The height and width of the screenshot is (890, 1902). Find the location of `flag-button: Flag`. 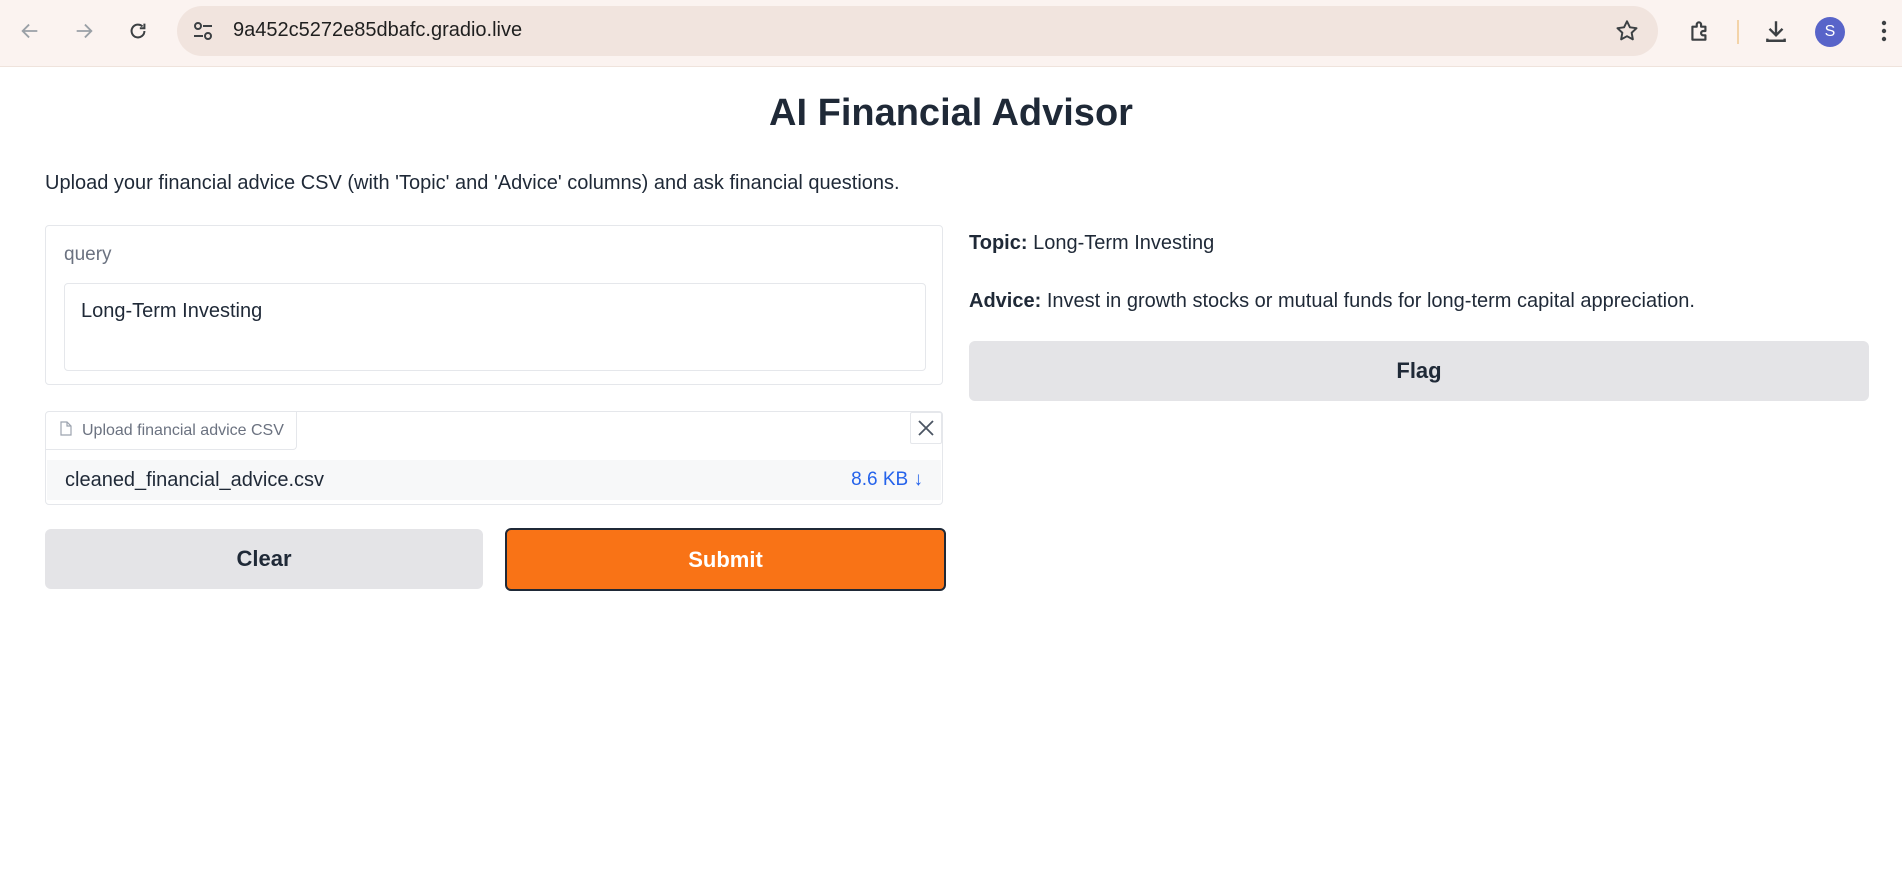

flag-button: Flag is located at coordinates (1419, 371).